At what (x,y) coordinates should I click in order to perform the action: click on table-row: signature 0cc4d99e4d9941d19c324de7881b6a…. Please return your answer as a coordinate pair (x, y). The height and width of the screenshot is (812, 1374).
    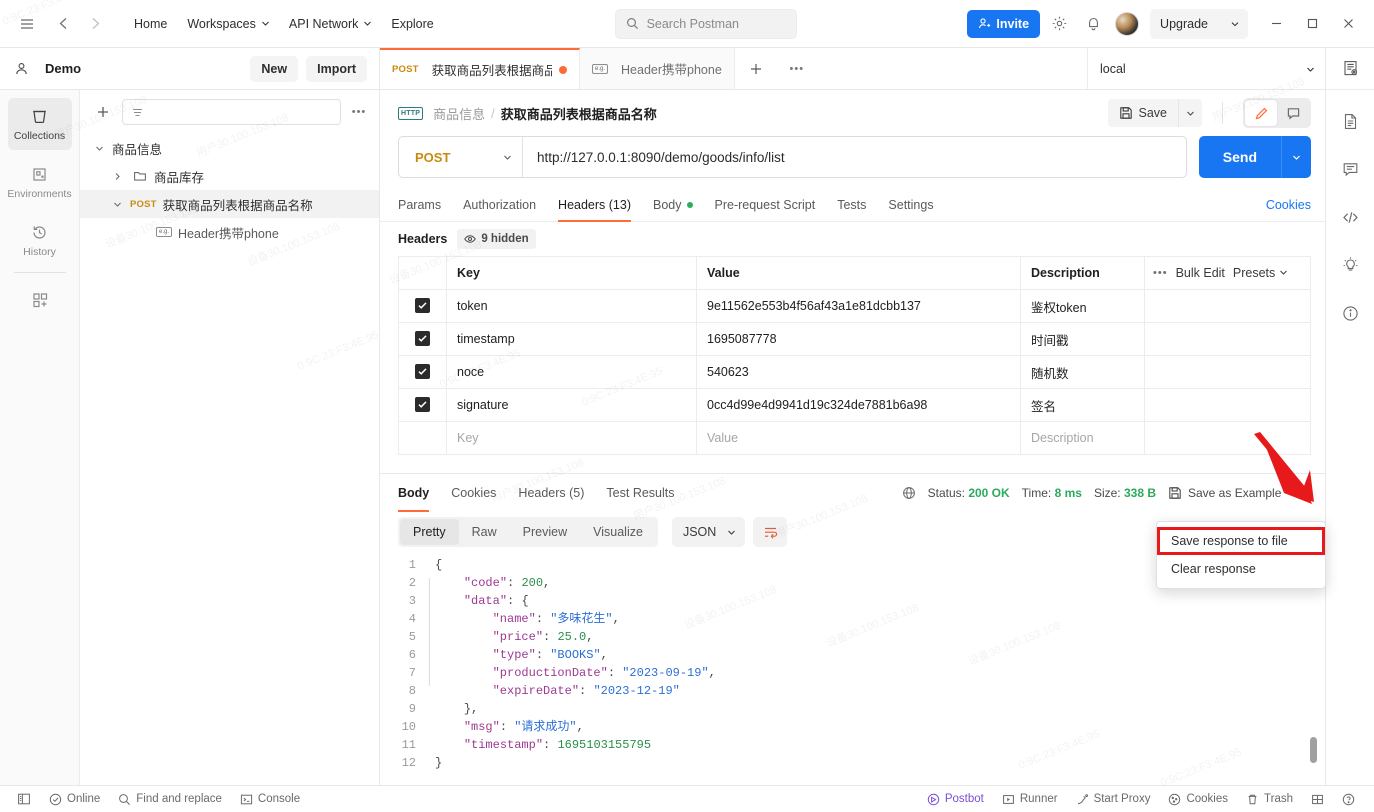
    Looking at the image, I should click on (854, 405).